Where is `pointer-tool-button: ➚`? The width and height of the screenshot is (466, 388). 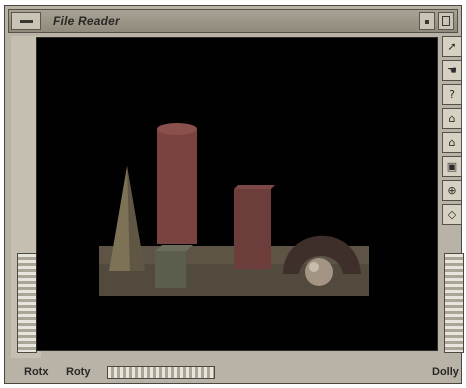 pointer-tool-button: ➚ is located at coordinates (452, 46).